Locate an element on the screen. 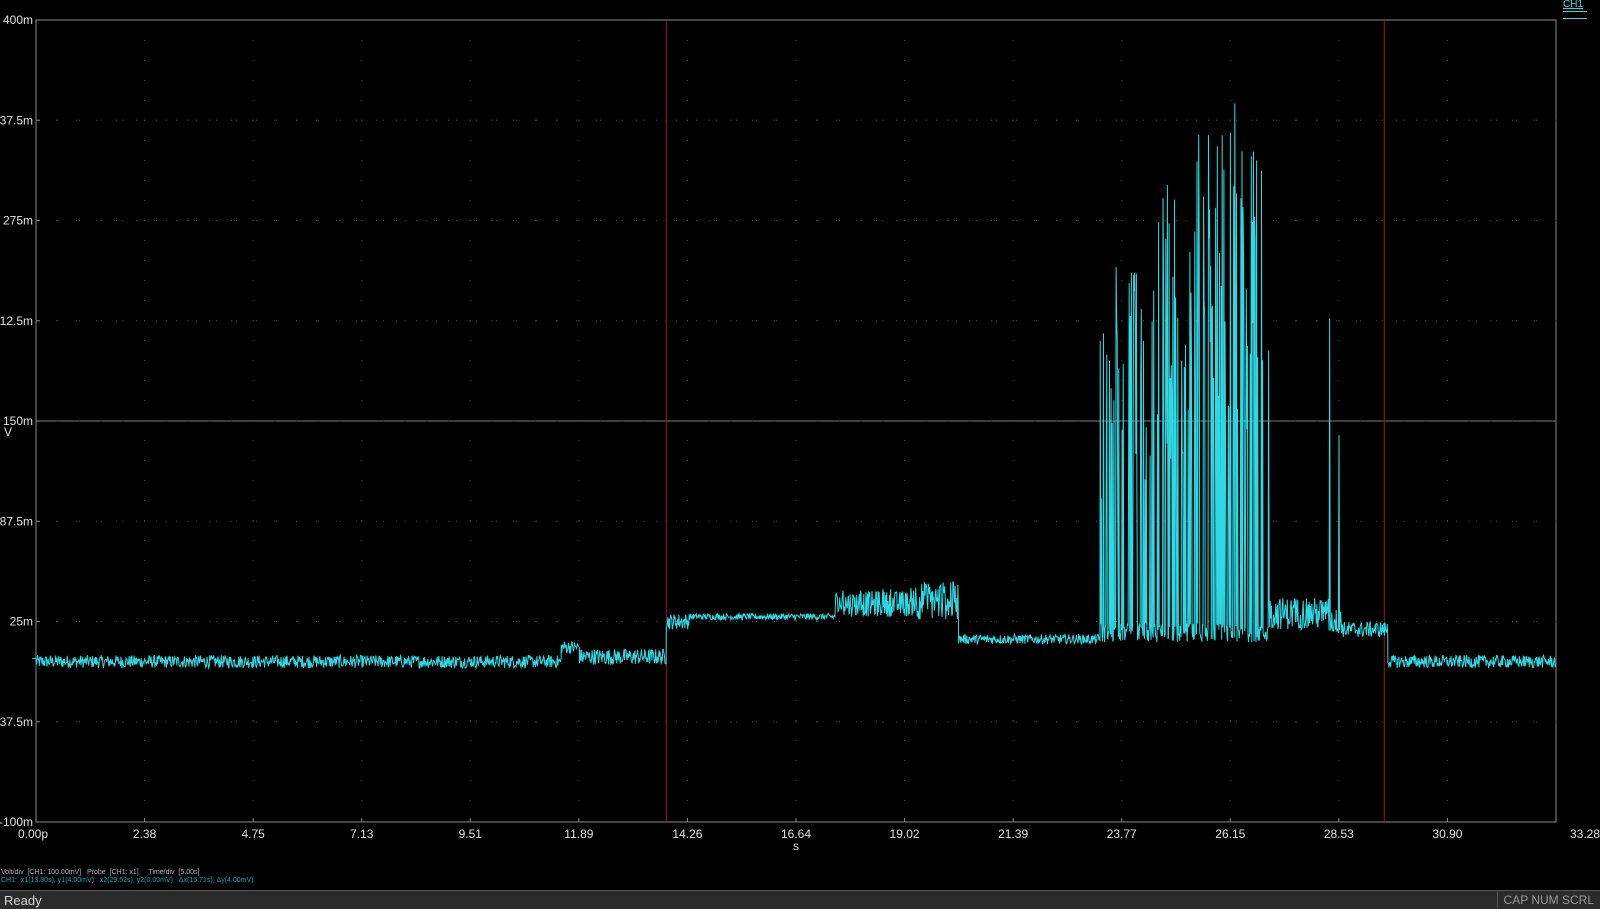  x-tick-label: 30.90 is located at coordinates (1447, 834).